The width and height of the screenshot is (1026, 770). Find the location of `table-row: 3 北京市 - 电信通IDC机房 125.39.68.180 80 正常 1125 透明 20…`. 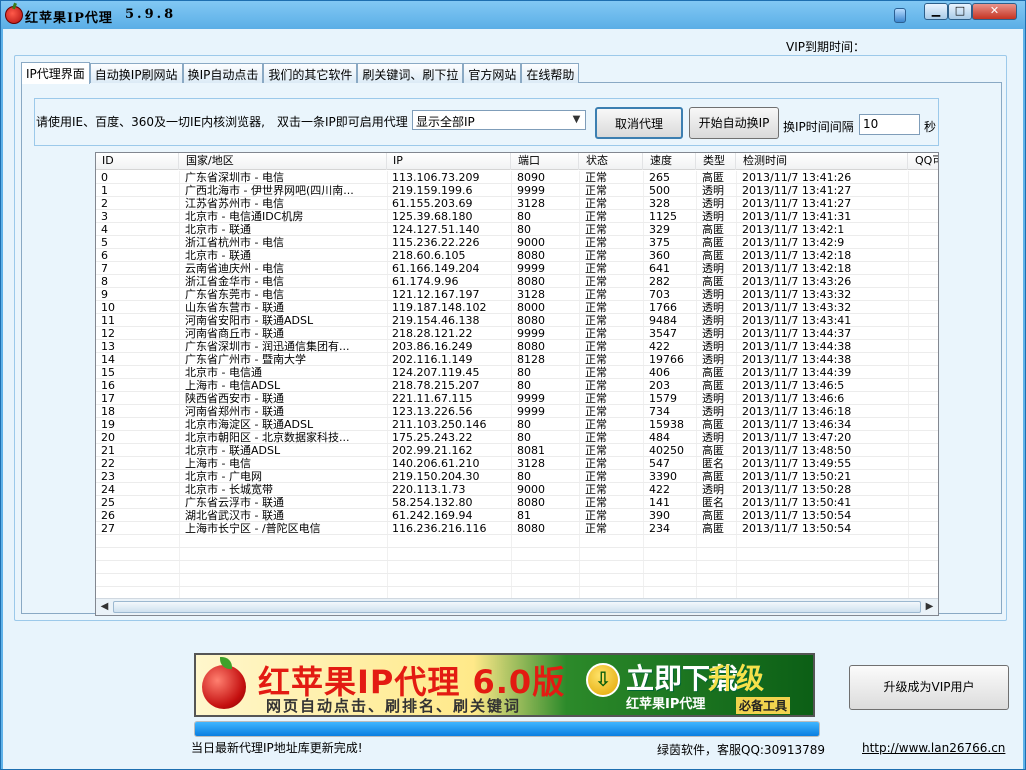

table-row: 3 北京市 - 电信通IDC机房 125.39.68.180 80 正常 1125 透明 20… is located at coordinates (517, 216).